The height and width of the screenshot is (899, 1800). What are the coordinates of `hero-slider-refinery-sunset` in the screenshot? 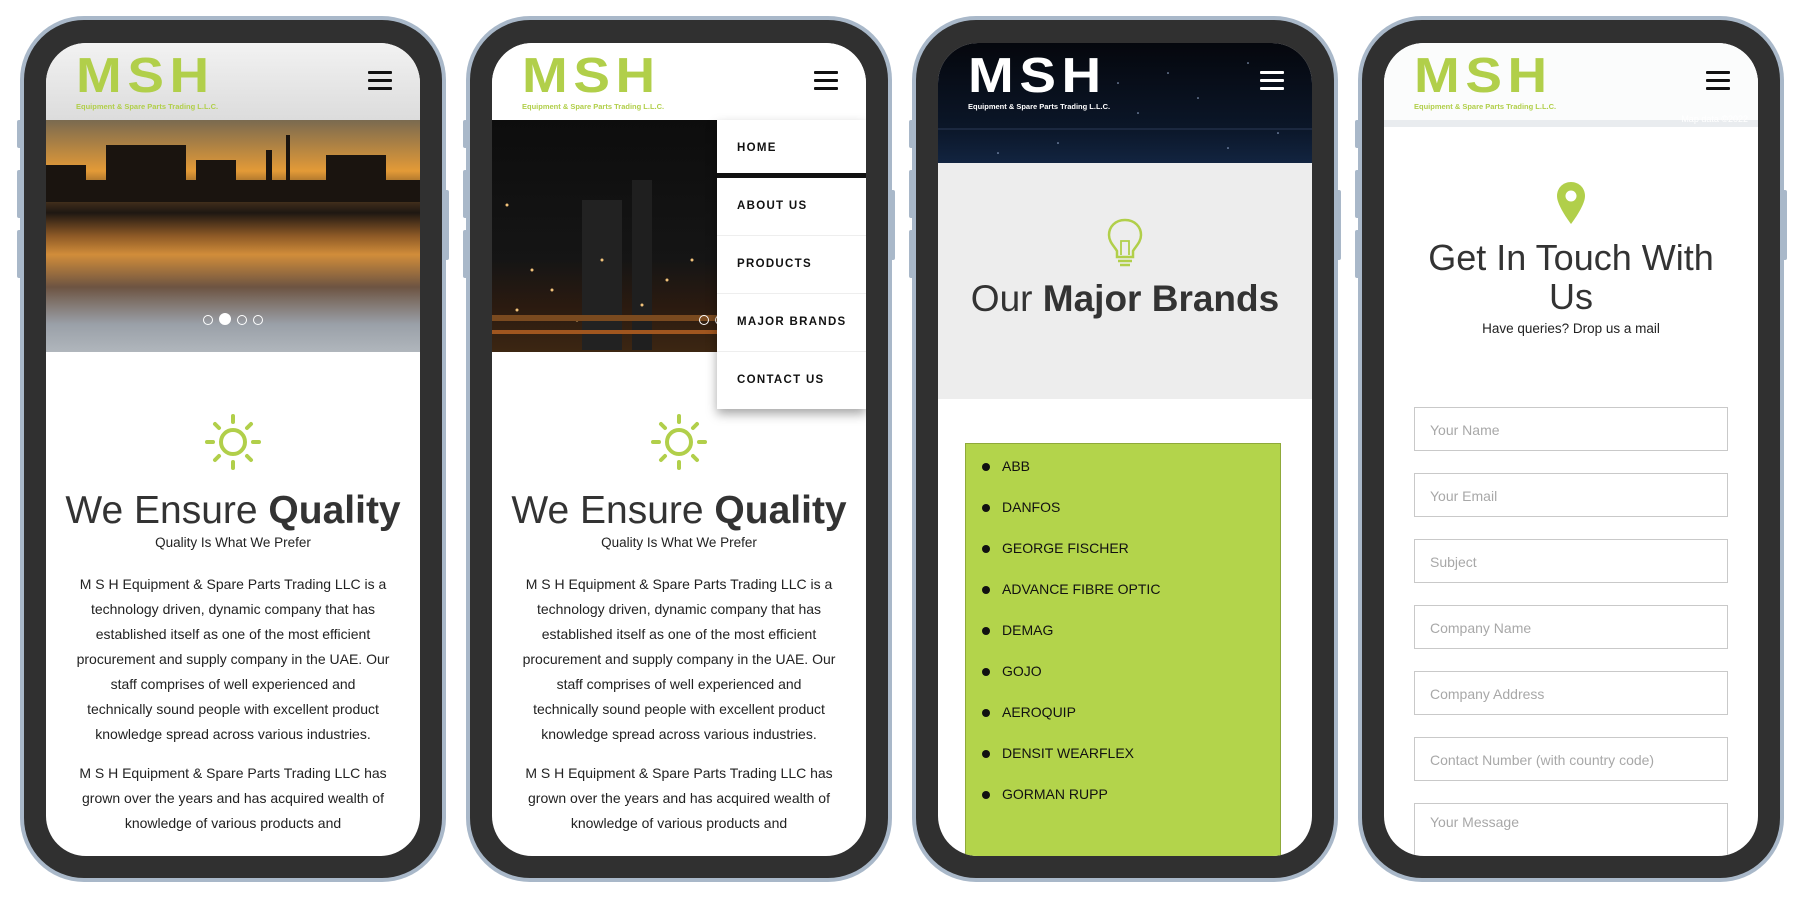 It's located at (233, 236).